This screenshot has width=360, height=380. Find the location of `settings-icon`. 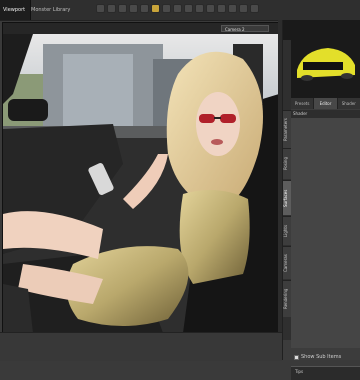

settings-icon is located at coordinates (243, 8).